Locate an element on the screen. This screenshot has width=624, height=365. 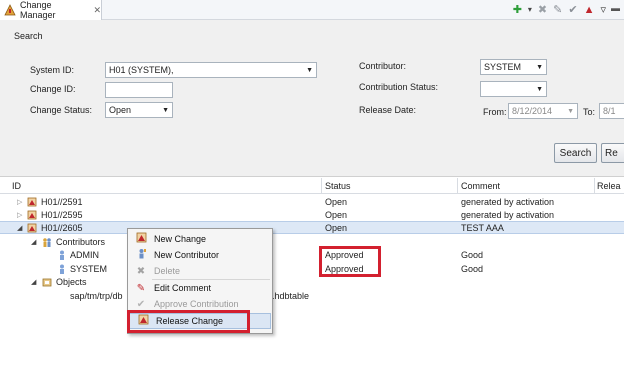
search-button: Search is located at coordinates (575, 153).